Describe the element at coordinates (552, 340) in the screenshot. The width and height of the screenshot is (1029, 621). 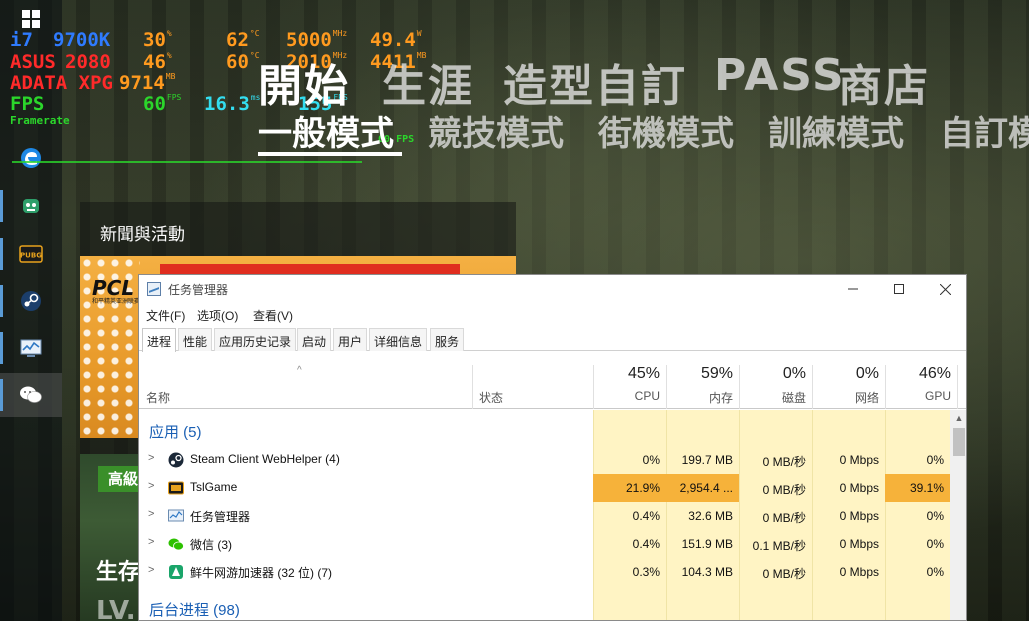
I see `tm-tabs: 进程 性能 应用历史记录 启动 用户 详细信息 服务` at that location.